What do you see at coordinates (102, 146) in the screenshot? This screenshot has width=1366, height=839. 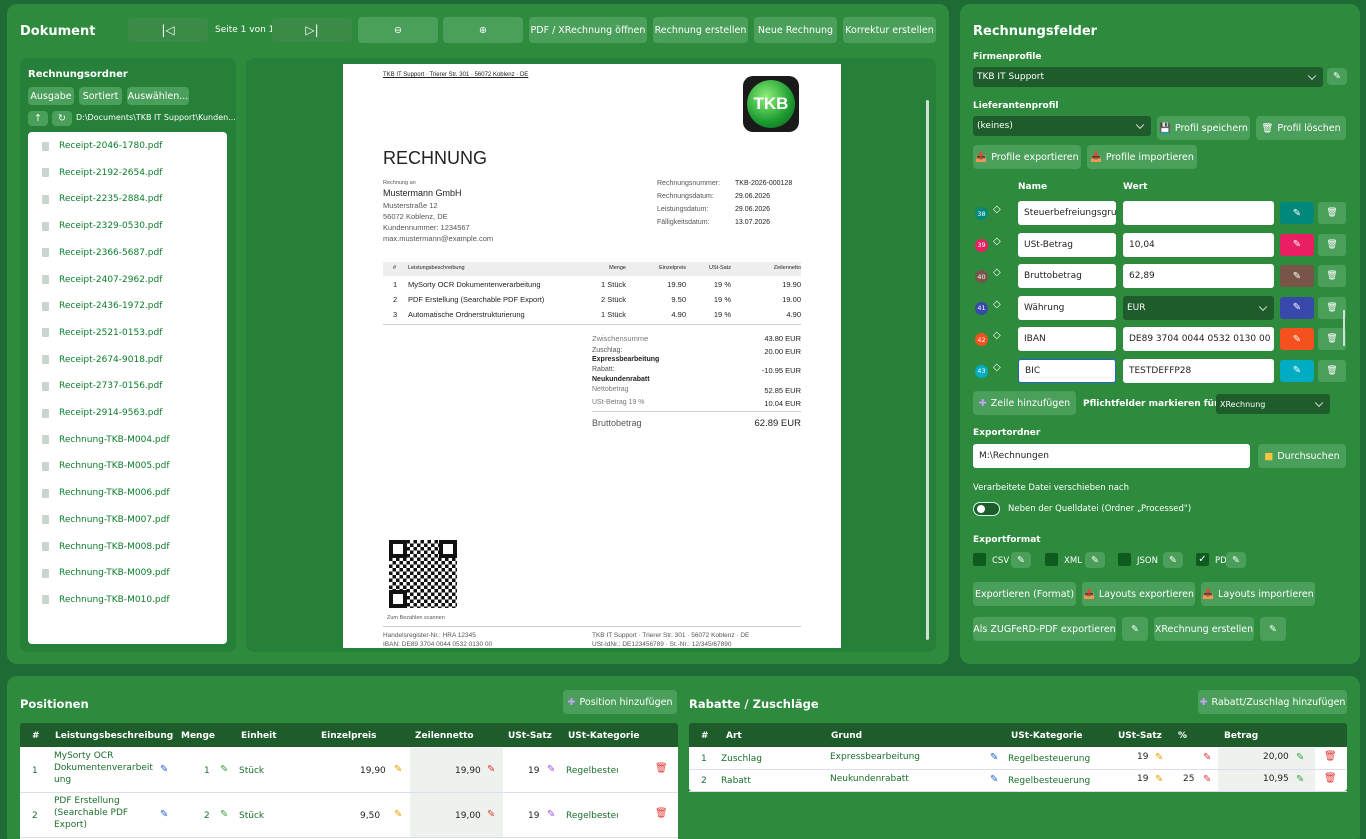 I see `file-list-item: Receipt-2046-1780.pdf` at bounding box center [102, 146].